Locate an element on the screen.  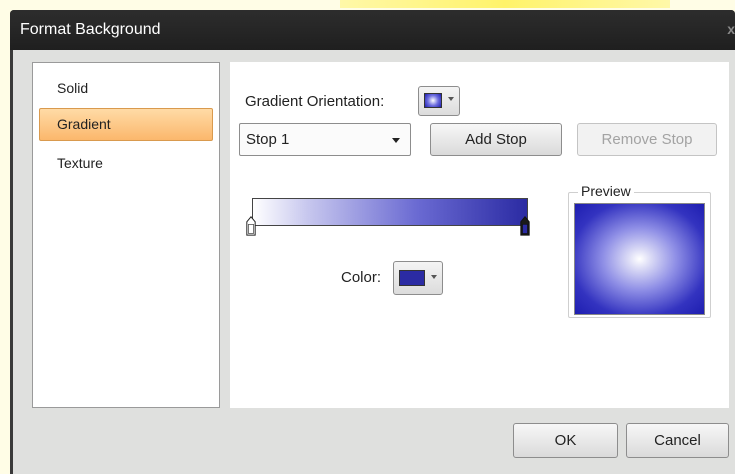
gradient-preview-bar is located at coordinates (390, 212).